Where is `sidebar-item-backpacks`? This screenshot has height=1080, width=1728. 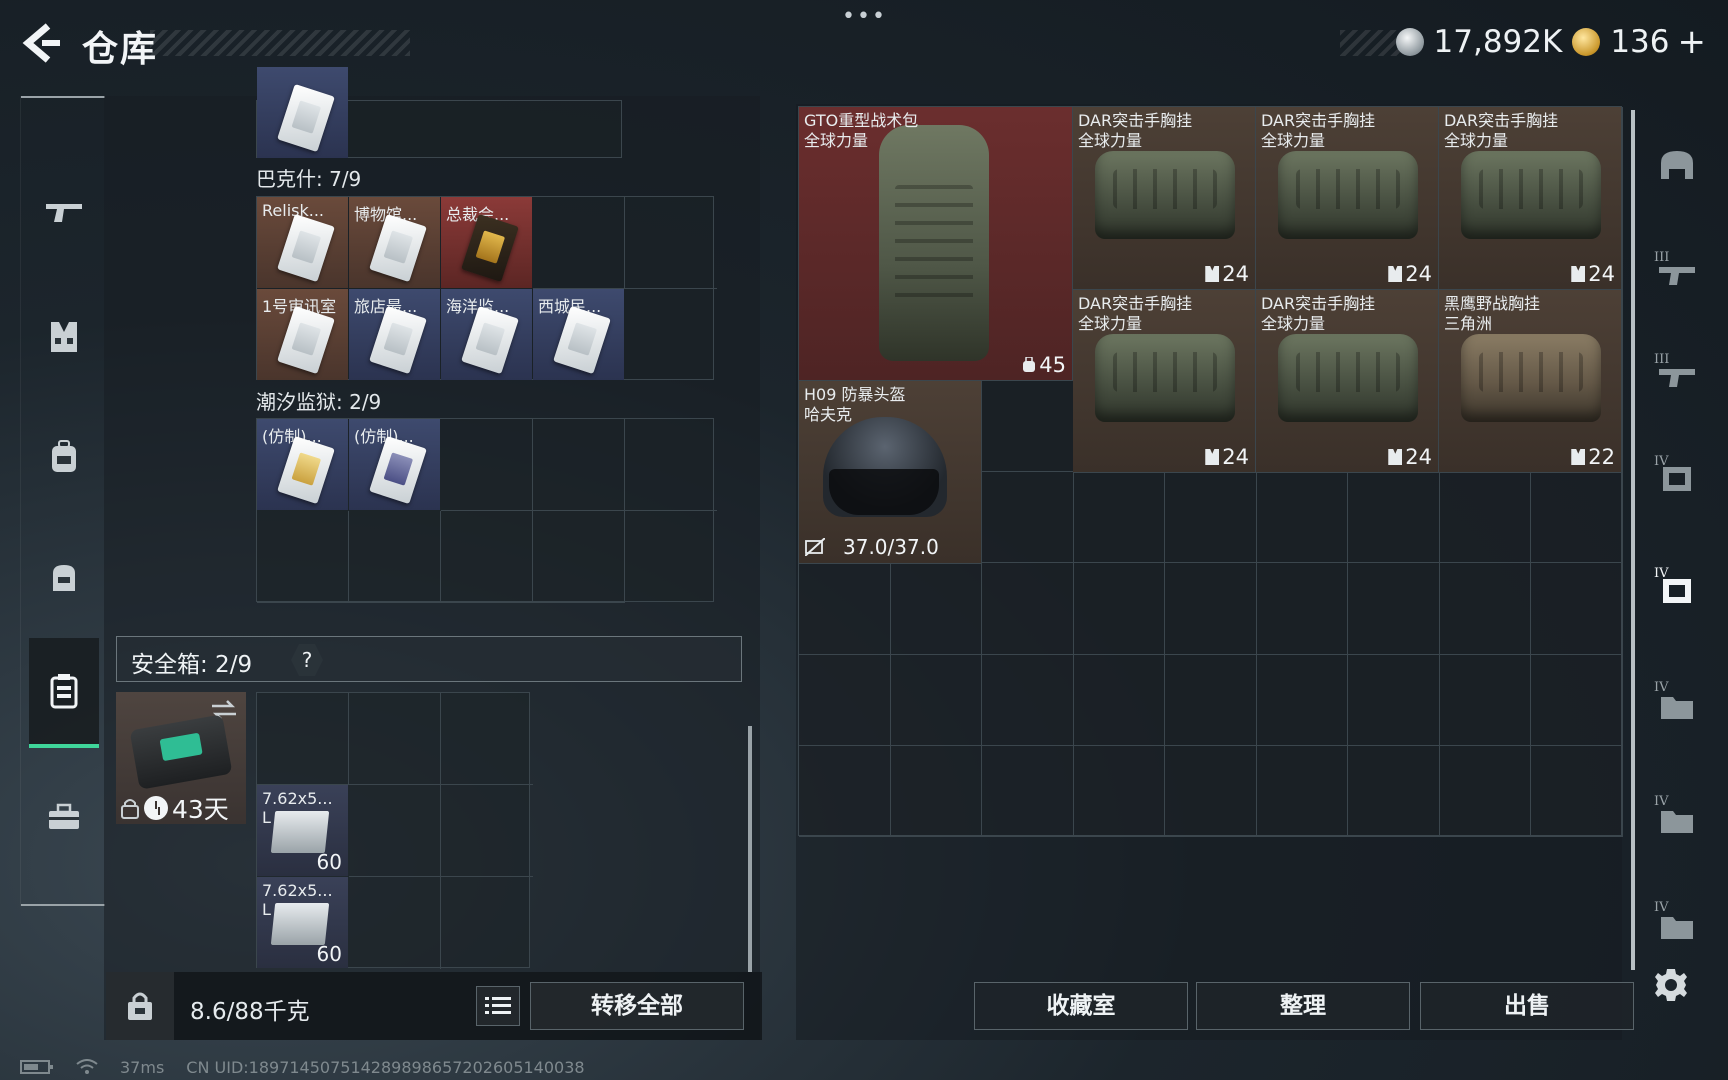
sidebar-item-backpacks is located at coordinates (64, 457).